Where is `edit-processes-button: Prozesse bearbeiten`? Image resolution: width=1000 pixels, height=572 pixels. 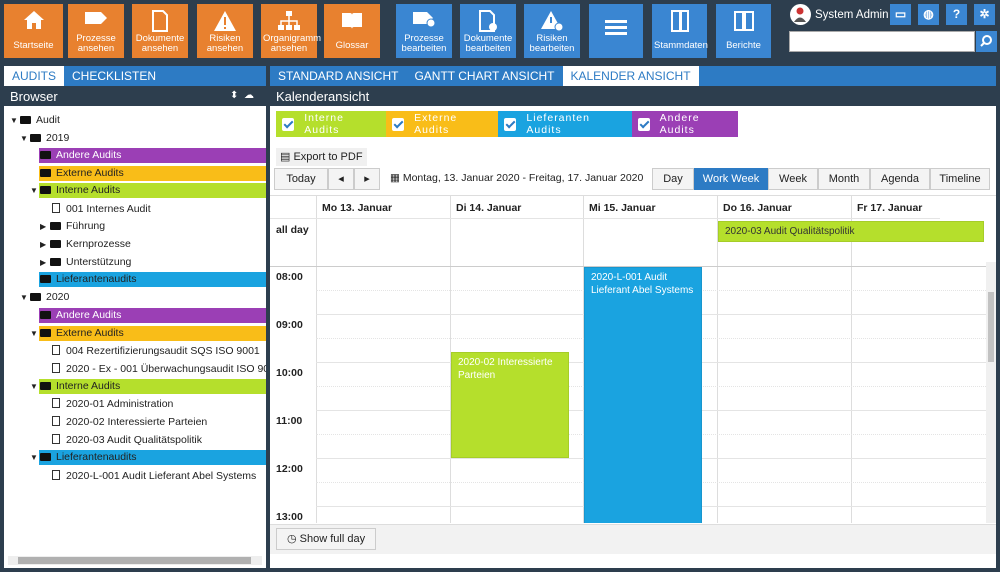
edit-processes-button: Prozesse bearbeiten is located at coordinates (424, 31).